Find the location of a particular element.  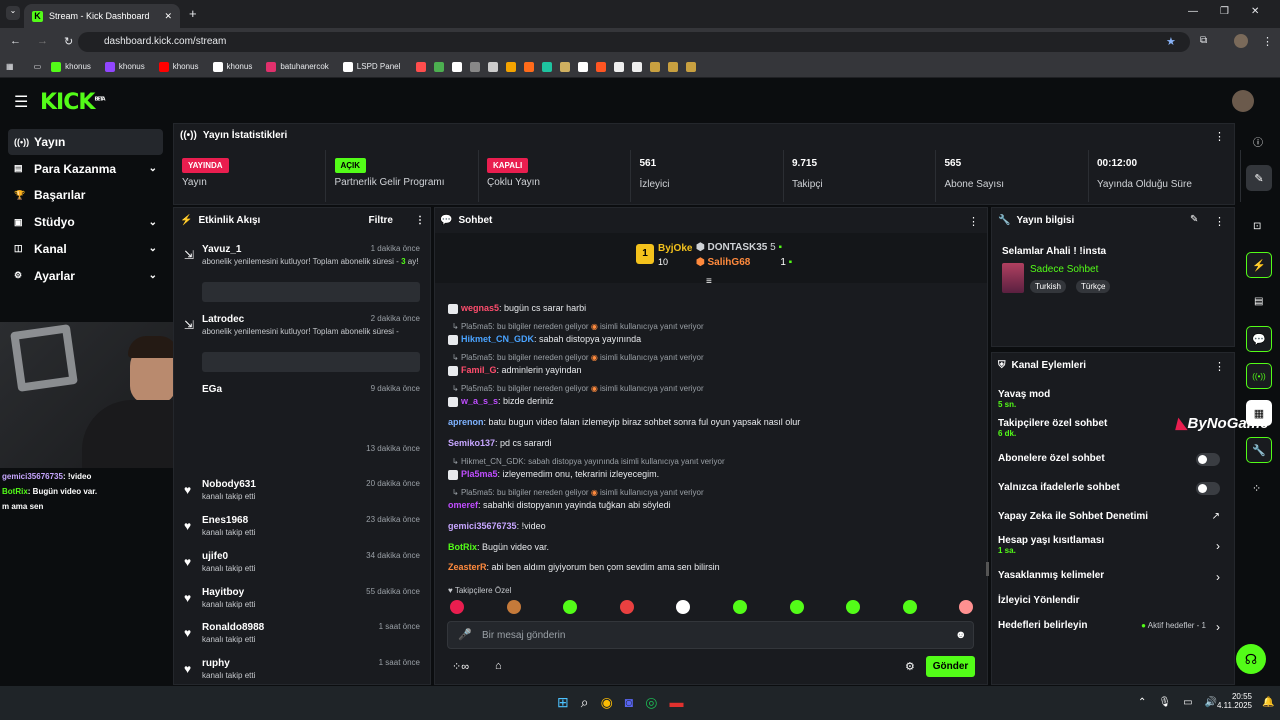

sidebar-item-2: 🏆 Başarılar is located at coordinates (85, 195).